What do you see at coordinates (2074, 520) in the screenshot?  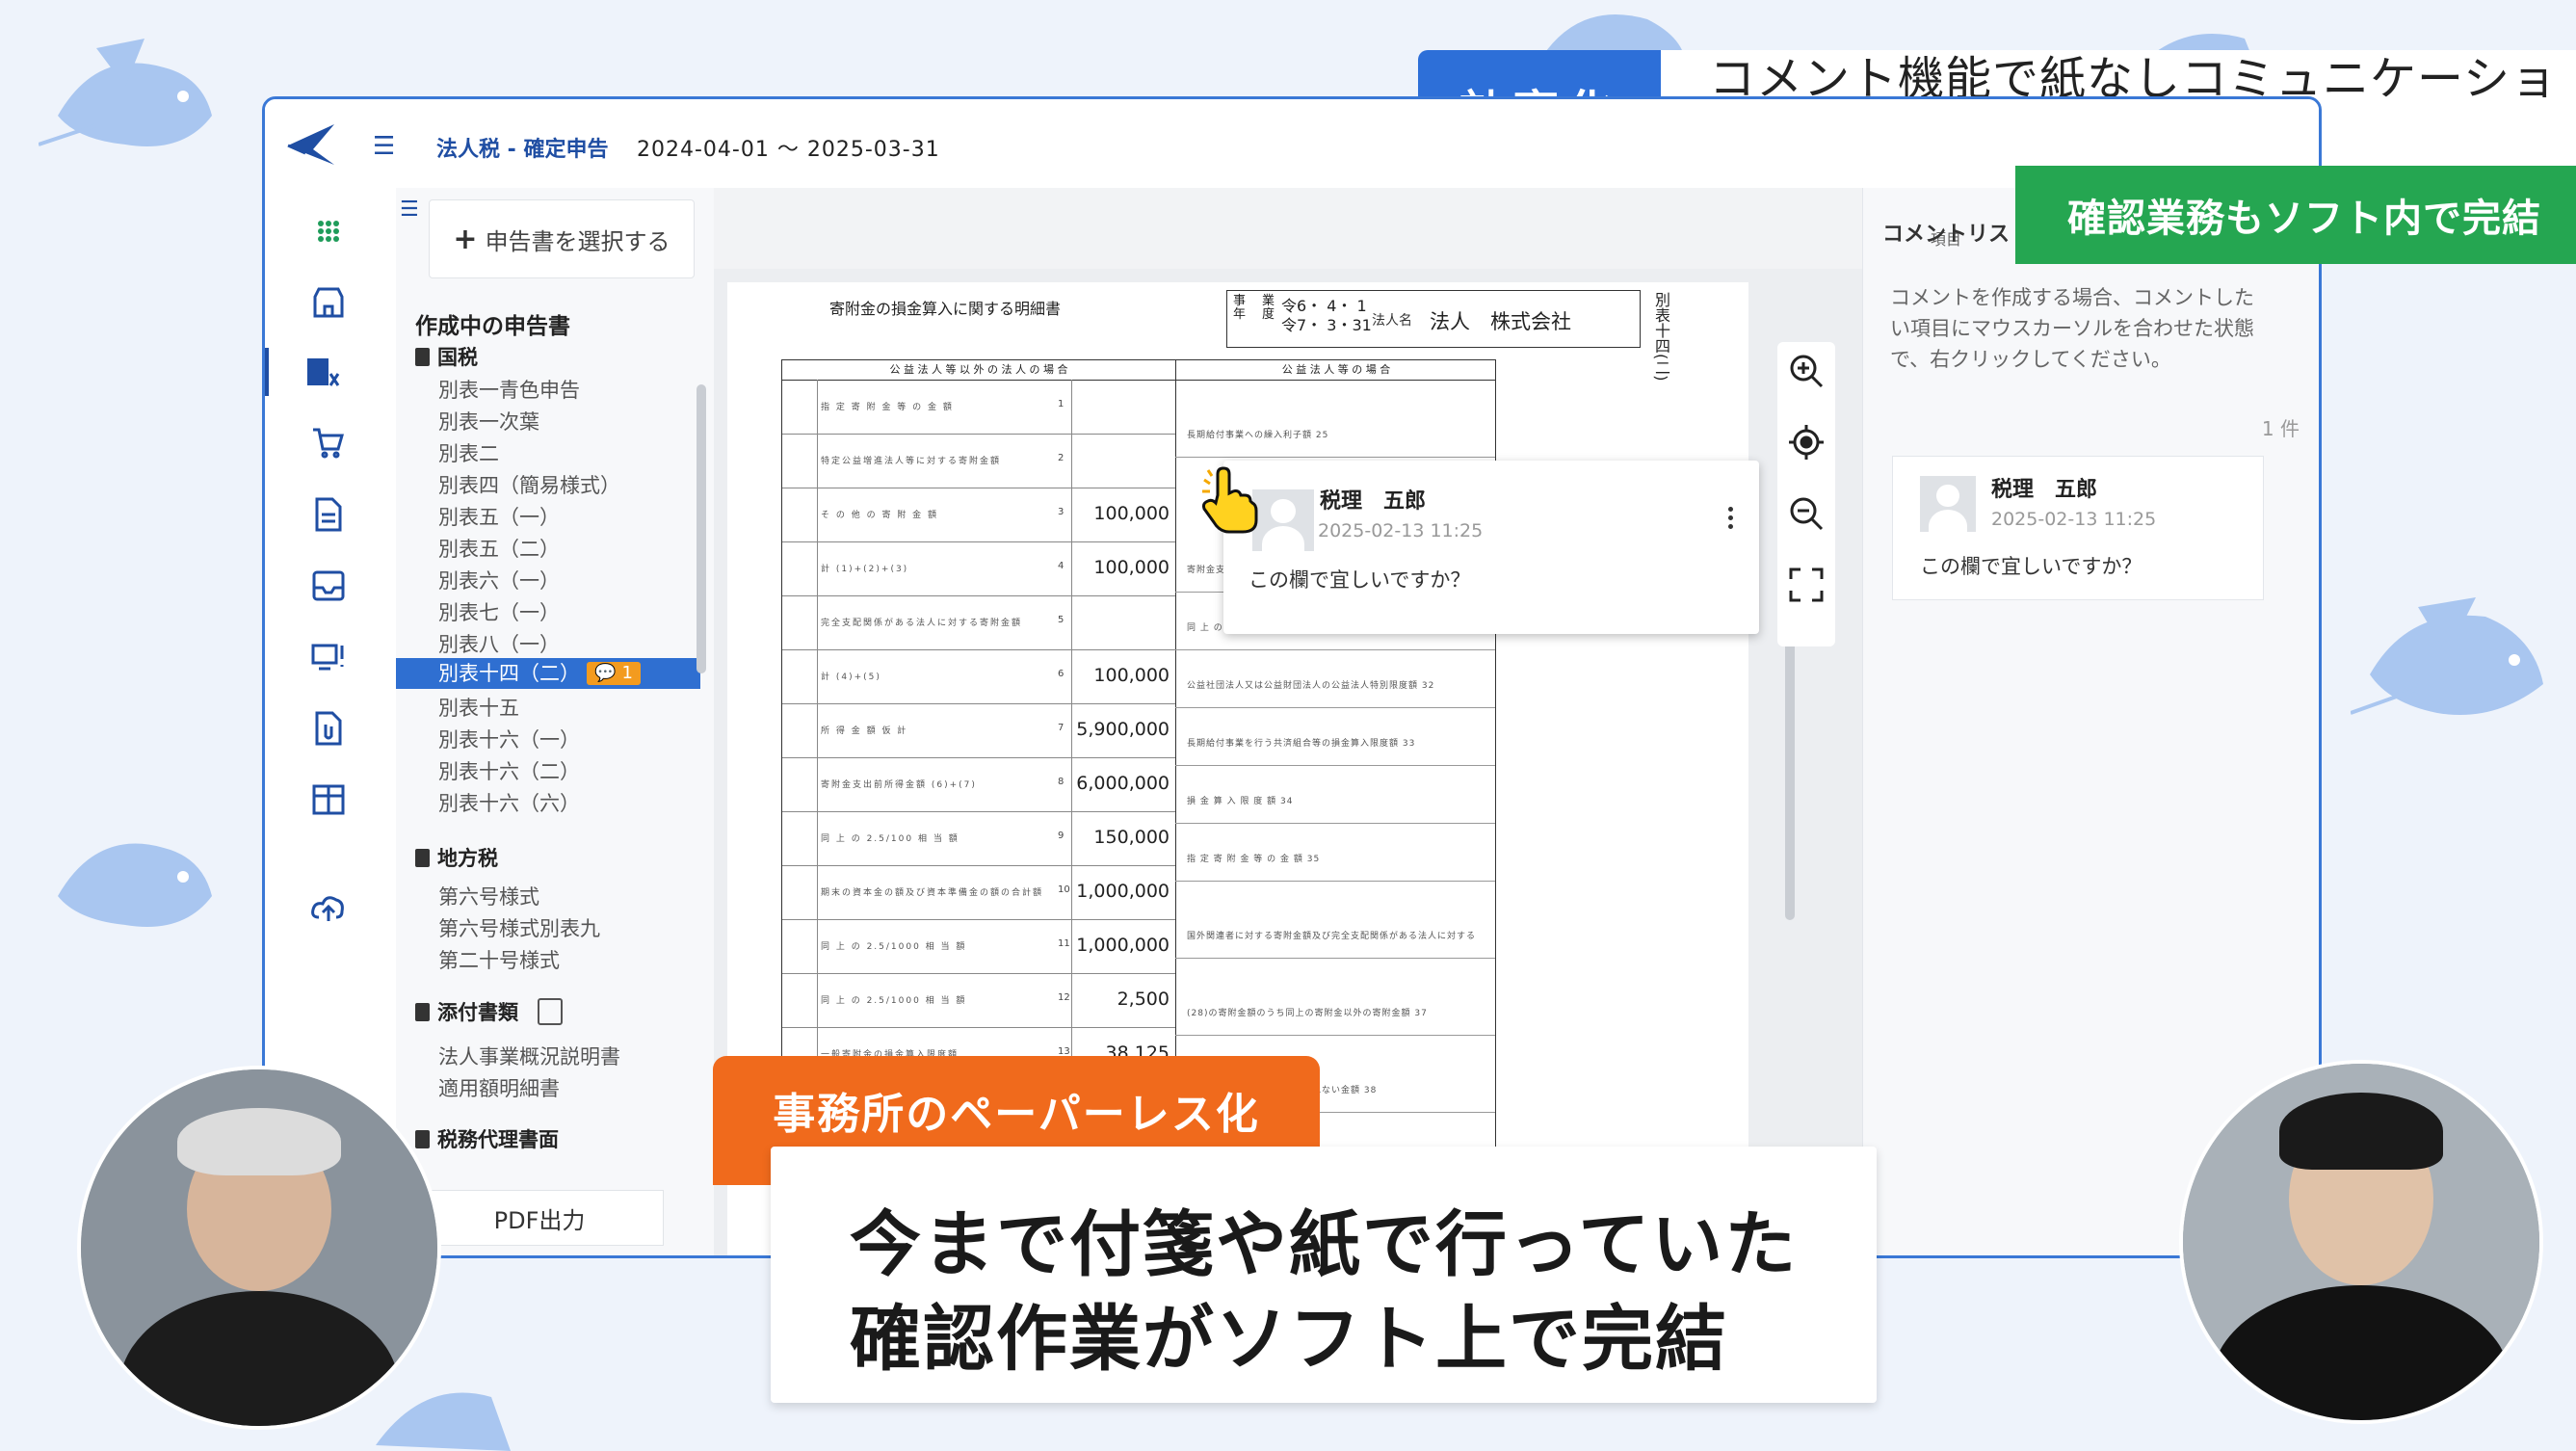 I see `comment-time: 2025-02-13 11:25` at bounding box center [2074, 520].